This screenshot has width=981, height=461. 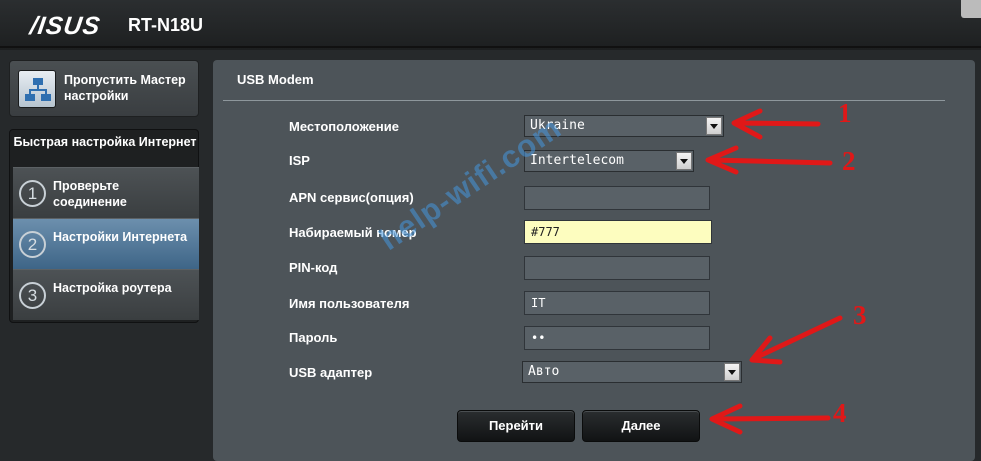 I want to click on apn-label: APN сервис(опция), so click(x=351, y=197).